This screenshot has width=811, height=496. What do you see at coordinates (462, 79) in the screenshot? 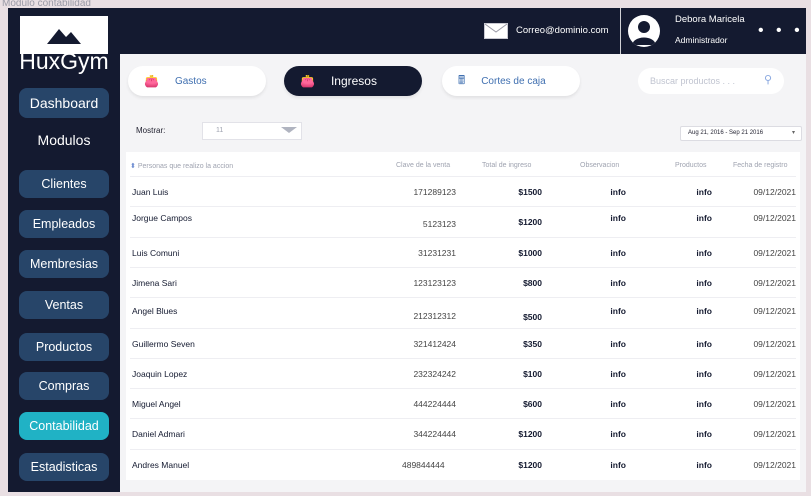
I see `cash-register-icon: 🖩` at bounding box center [462, 79].